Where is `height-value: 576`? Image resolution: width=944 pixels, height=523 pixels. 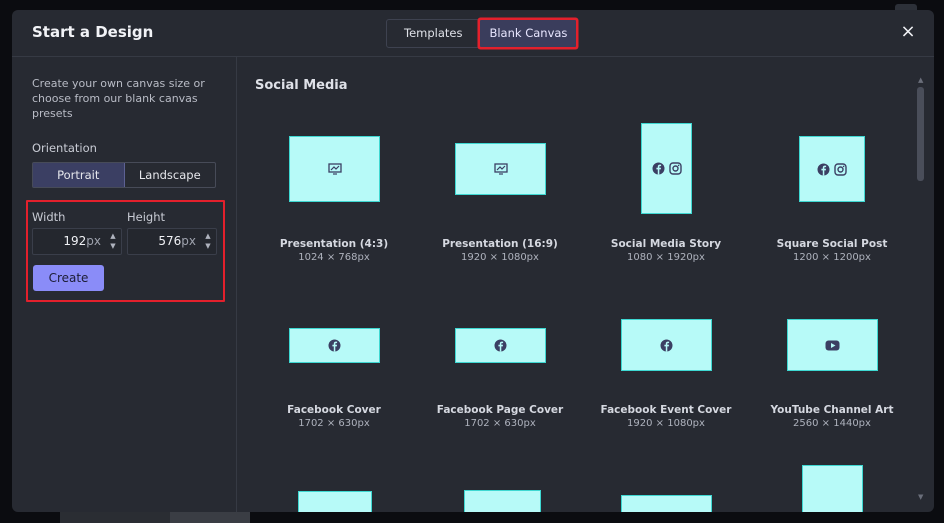 height-value: 576 is located at coordinates (170, 241).